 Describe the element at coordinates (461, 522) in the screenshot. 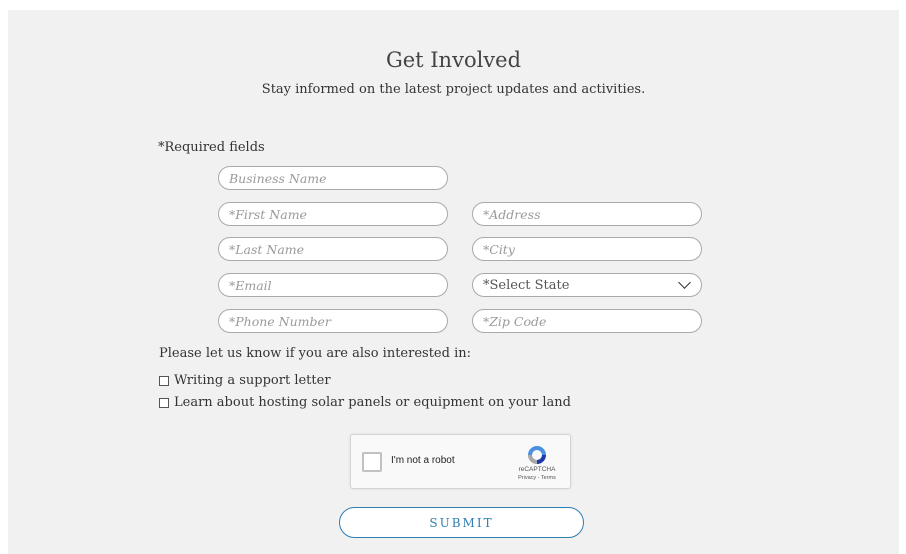

I see `submit-button: SUBMIT` at that location.